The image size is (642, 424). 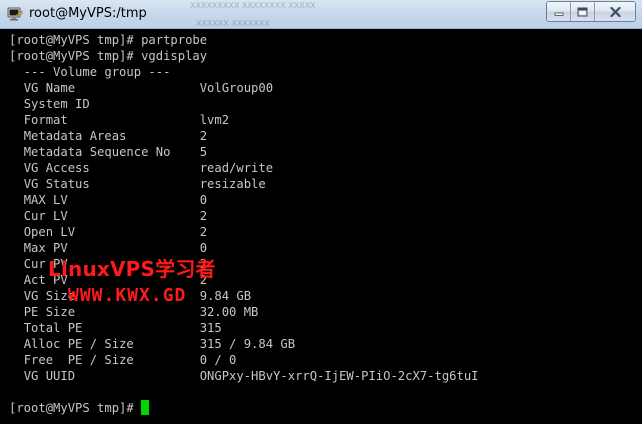 What do you see at coordinates (49, 232) in the screenshot?
I see `vg-key: Open LV` at bounding box center [49, 232].